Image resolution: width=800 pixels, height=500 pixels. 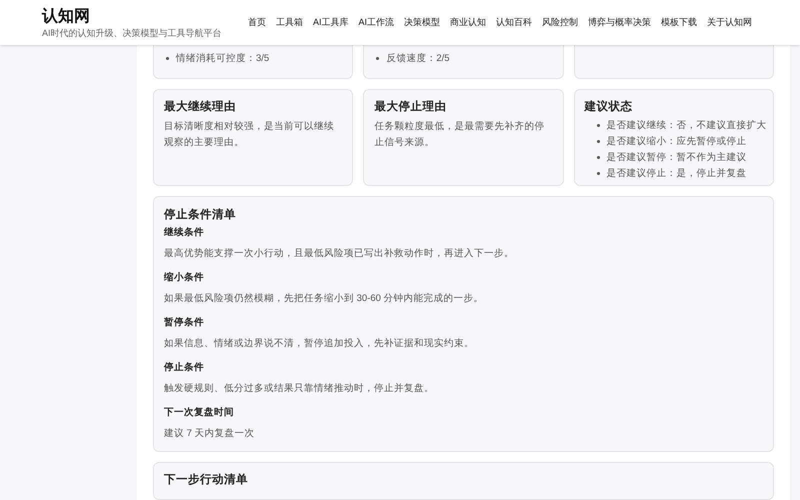 I want to click on site-tagline: AI时代的认知升级、决策模型与工具导航平台, so click(x=132, y=32).